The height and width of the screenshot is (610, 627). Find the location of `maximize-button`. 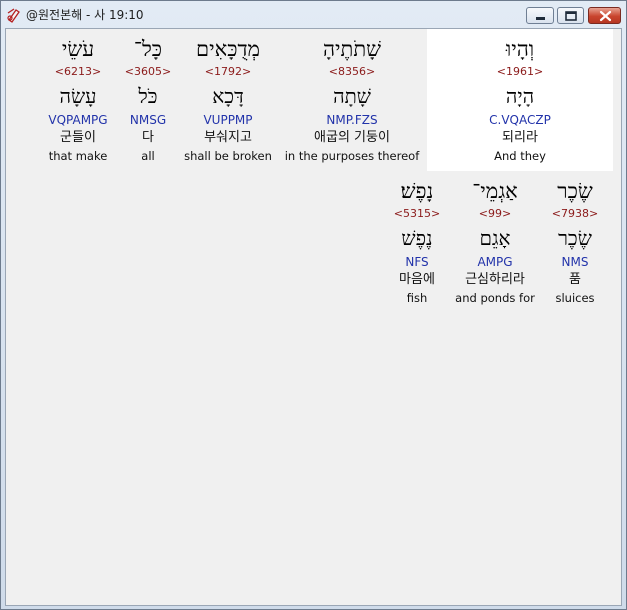

maximize-button is located at coordinates (570, 15).